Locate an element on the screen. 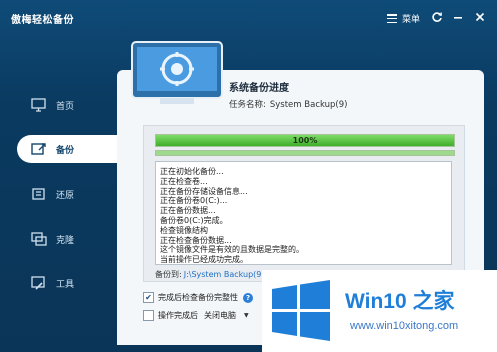 This screenshot has height=352, width=497. sidebar-item-clone: 克隆 is located at coordinates (67, 239).